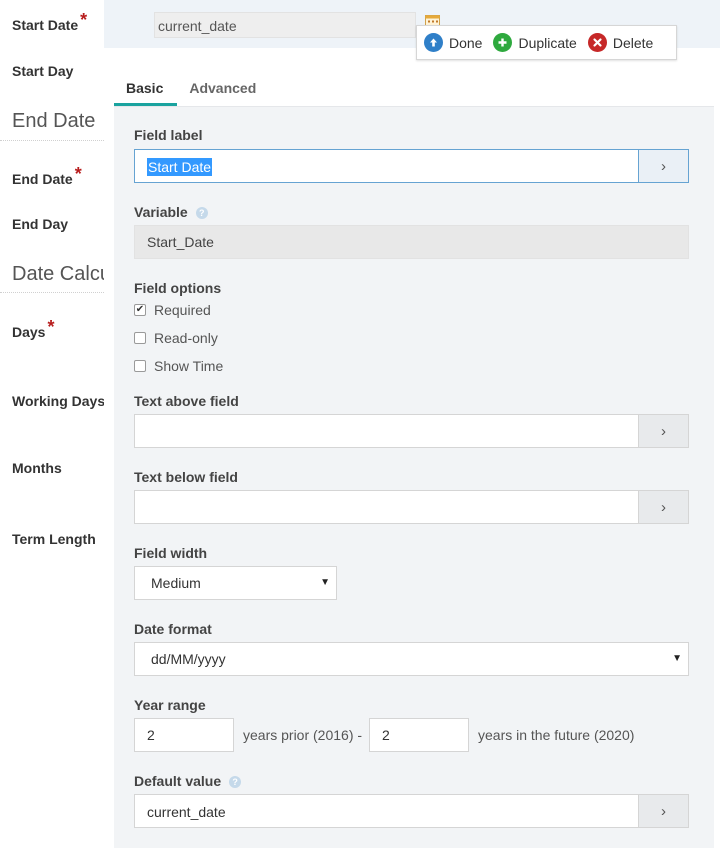  I want to click on tab-basic: Basic, so click(146, 90).